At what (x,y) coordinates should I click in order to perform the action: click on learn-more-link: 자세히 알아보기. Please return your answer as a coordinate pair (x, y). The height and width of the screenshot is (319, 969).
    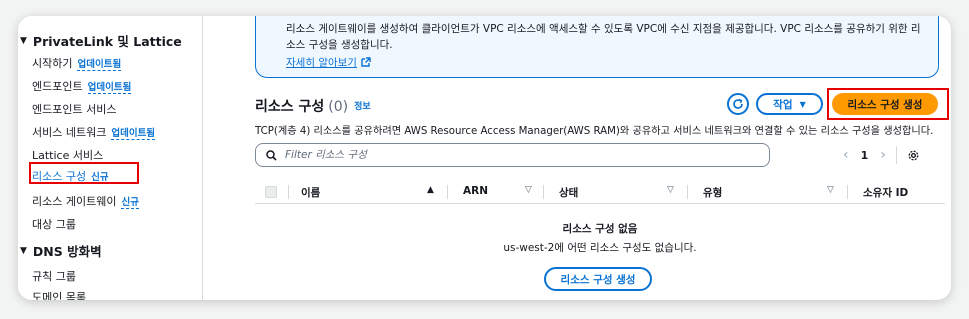
    Looking at the image, I should click on (328, 62).